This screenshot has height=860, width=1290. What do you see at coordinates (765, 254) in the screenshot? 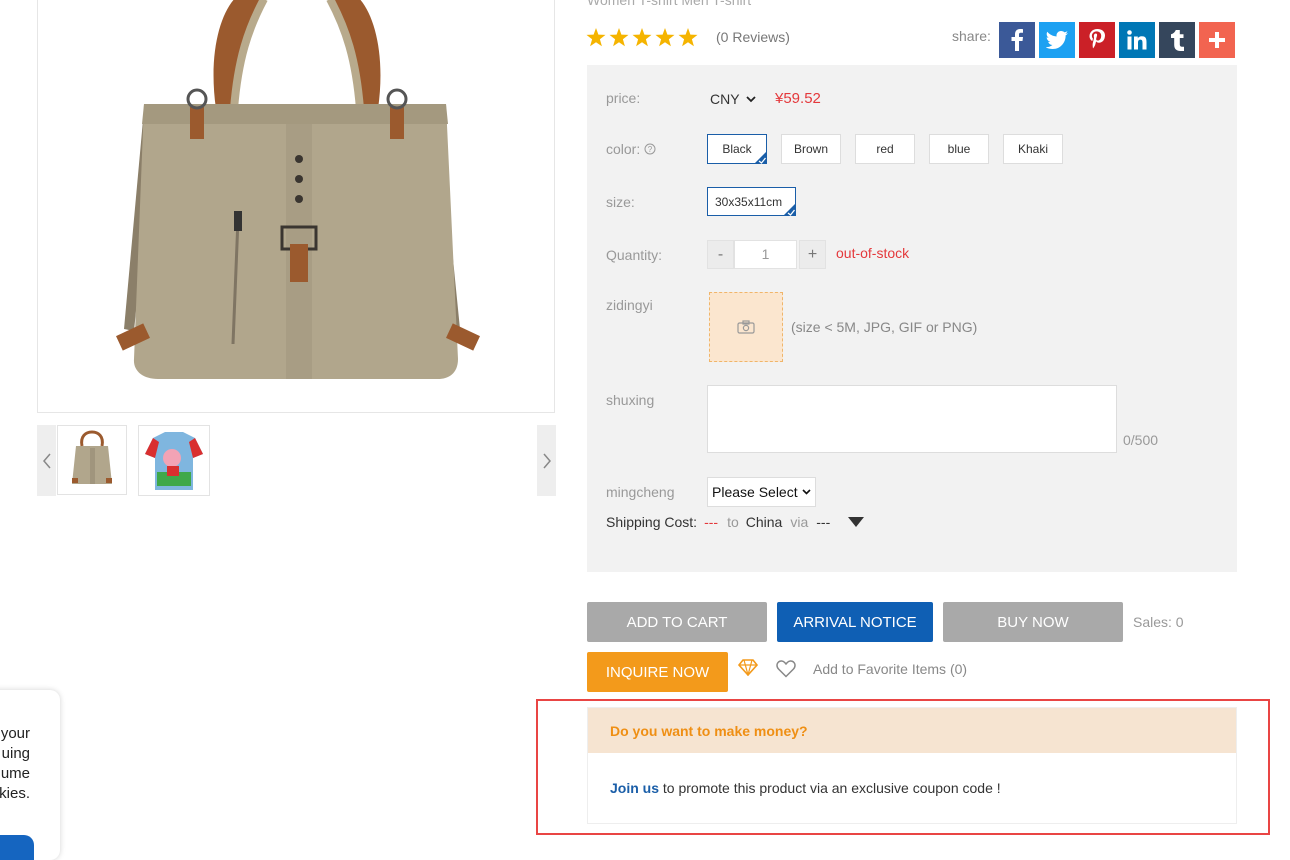
I see `quantity-input: 1` at bounding box center [765, 254].